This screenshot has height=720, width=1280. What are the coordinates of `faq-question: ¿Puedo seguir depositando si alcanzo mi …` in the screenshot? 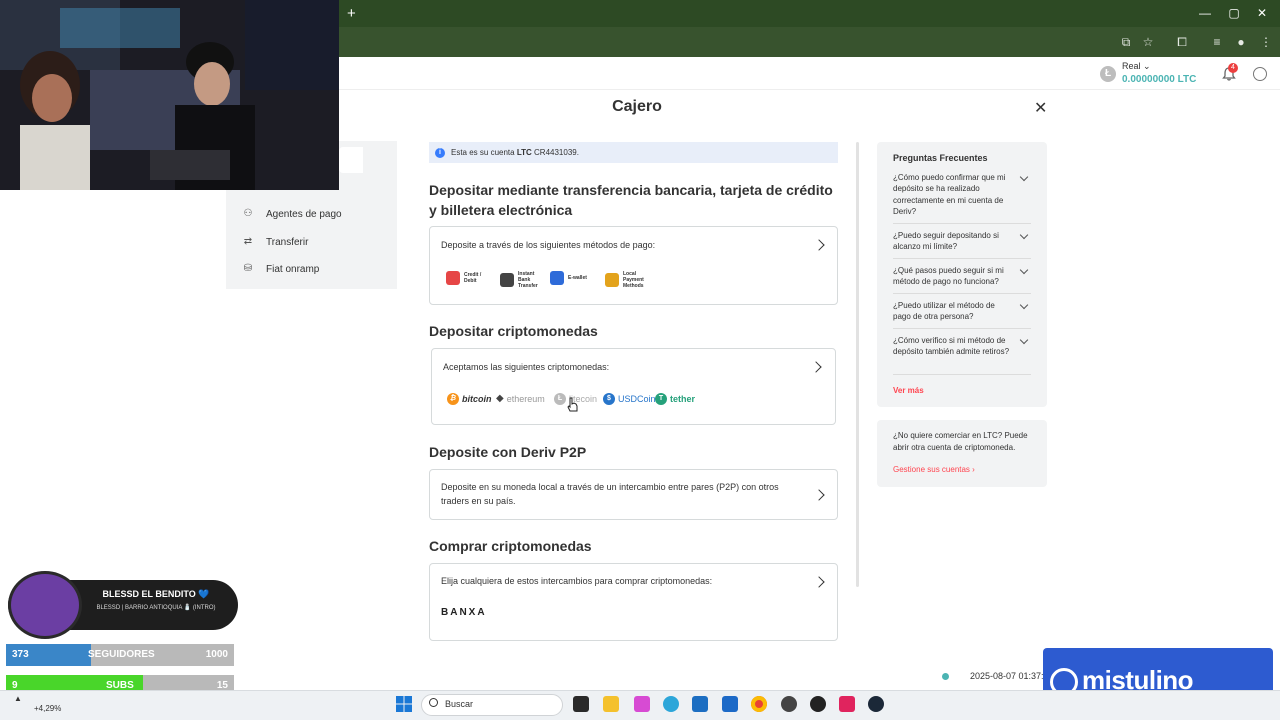 It's located at (952, 241).